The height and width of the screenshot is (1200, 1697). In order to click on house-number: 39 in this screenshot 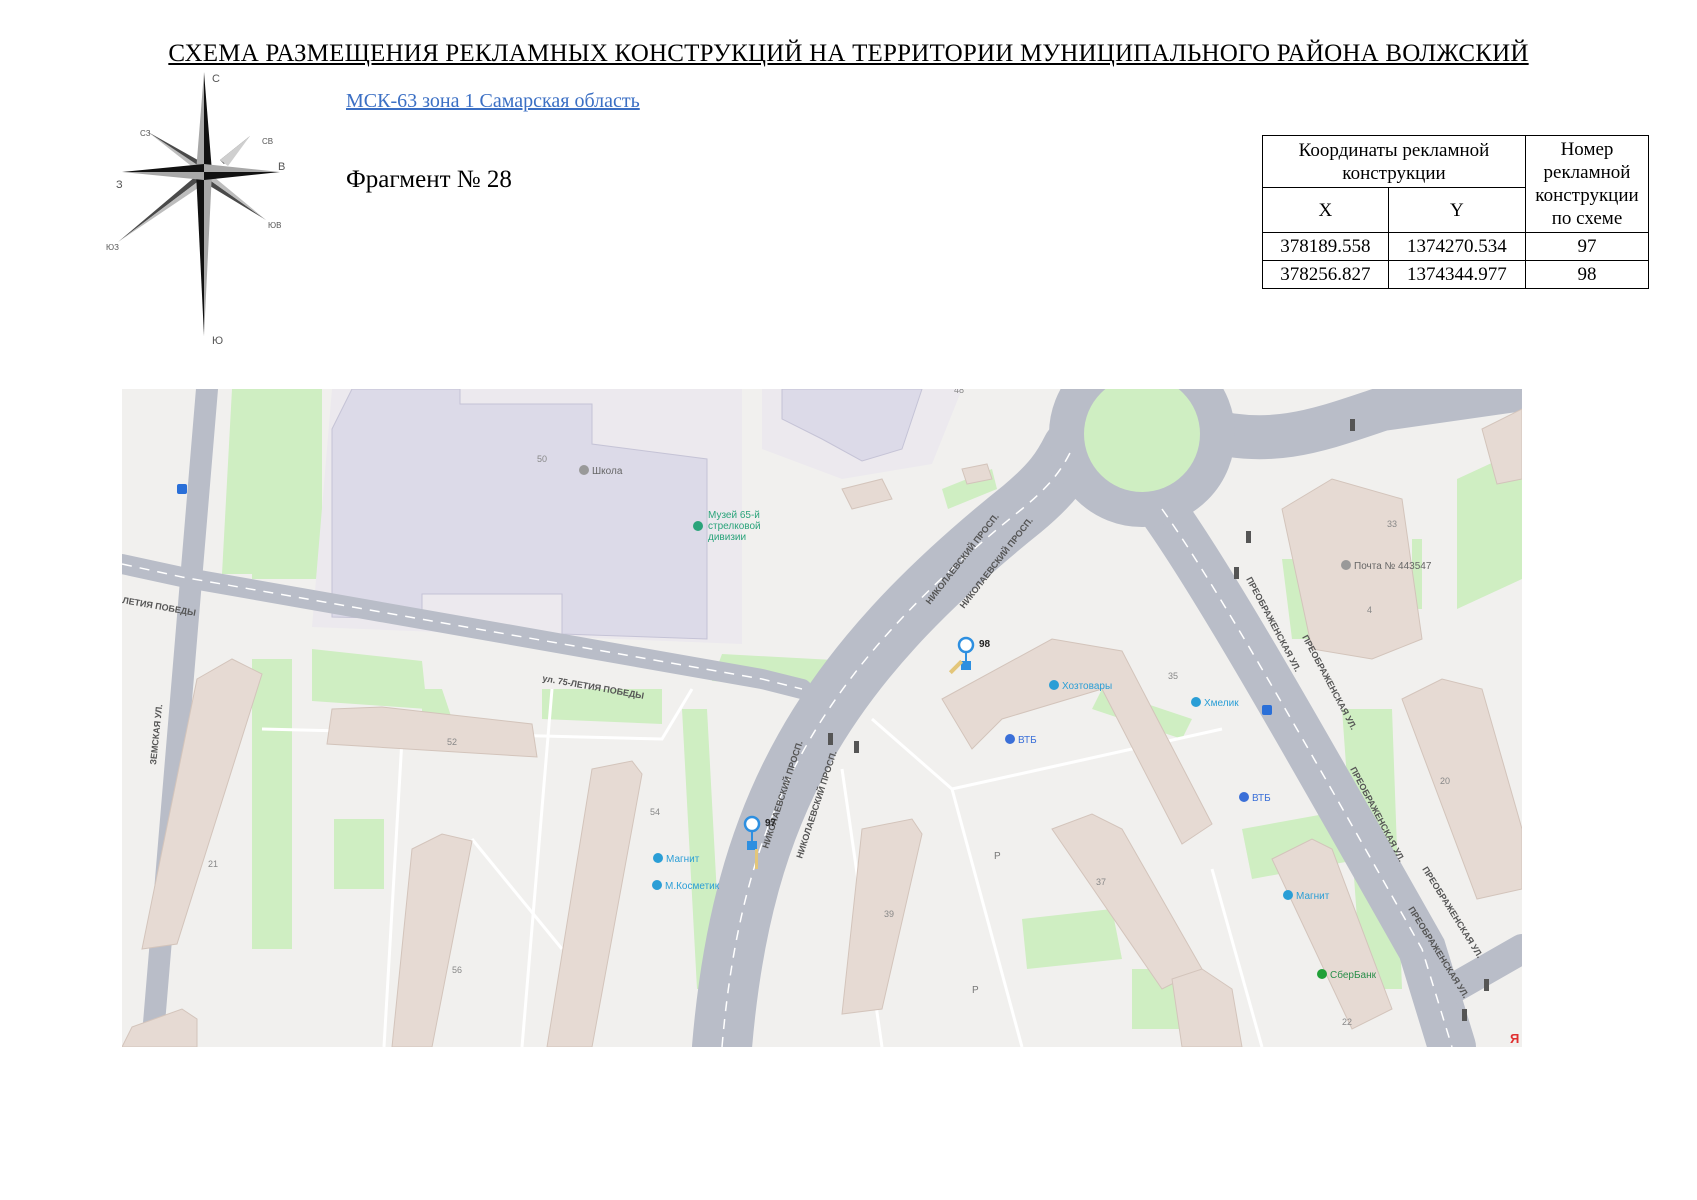, I will do `click(889, 914)`.